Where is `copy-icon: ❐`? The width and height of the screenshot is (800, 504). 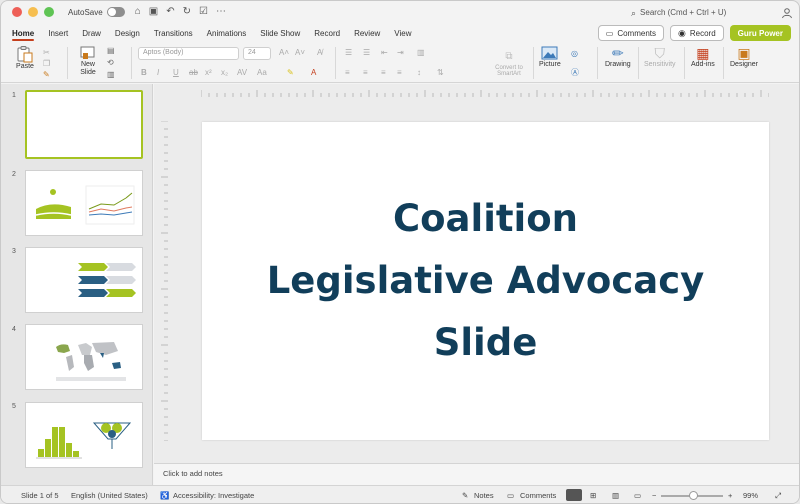 copy-icon: ❐ is located at coordinates (46, 63).